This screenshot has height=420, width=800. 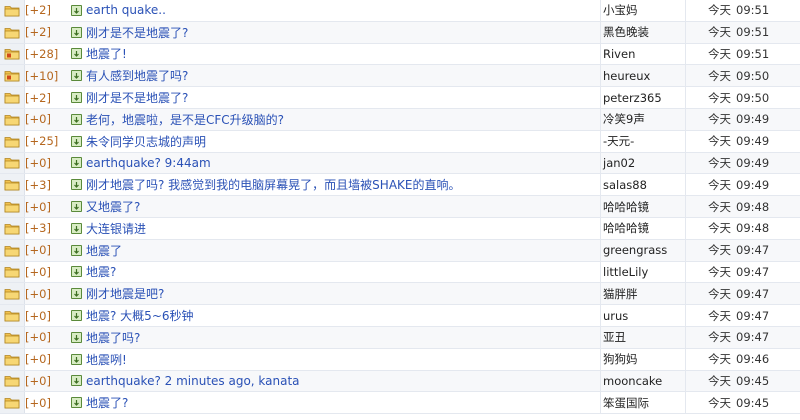 I want to click on thread-author: 猫胖胖, so click(x=642, y=294).